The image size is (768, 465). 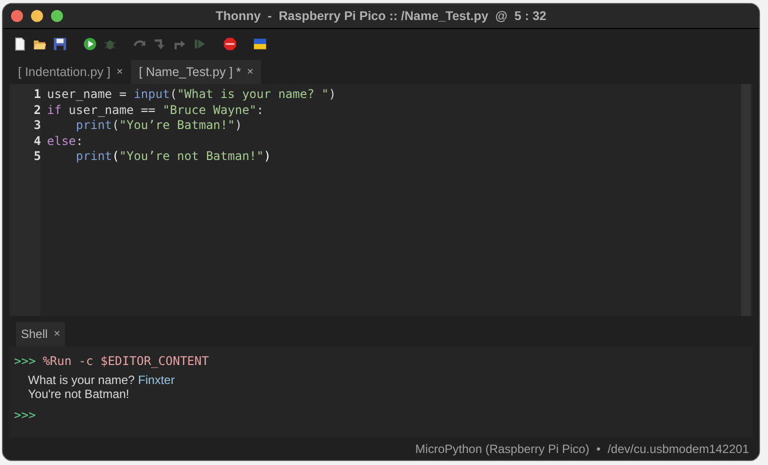 What do you see at coordinates (41, 334) in the screenshot?
I see `shell-tab: Shell ×` at bounding box center [41, 334].